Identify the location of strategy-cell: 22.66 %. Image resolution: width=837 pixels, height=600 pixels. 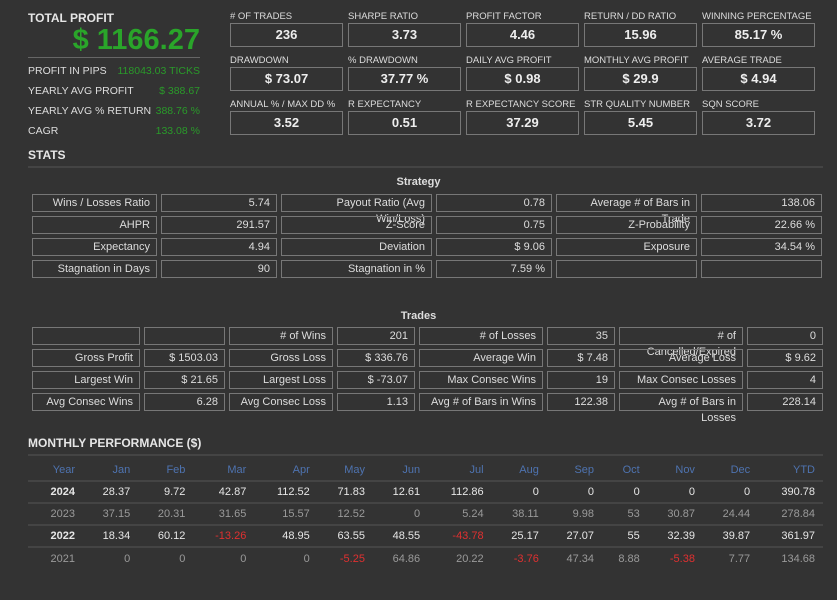
(761, 225).